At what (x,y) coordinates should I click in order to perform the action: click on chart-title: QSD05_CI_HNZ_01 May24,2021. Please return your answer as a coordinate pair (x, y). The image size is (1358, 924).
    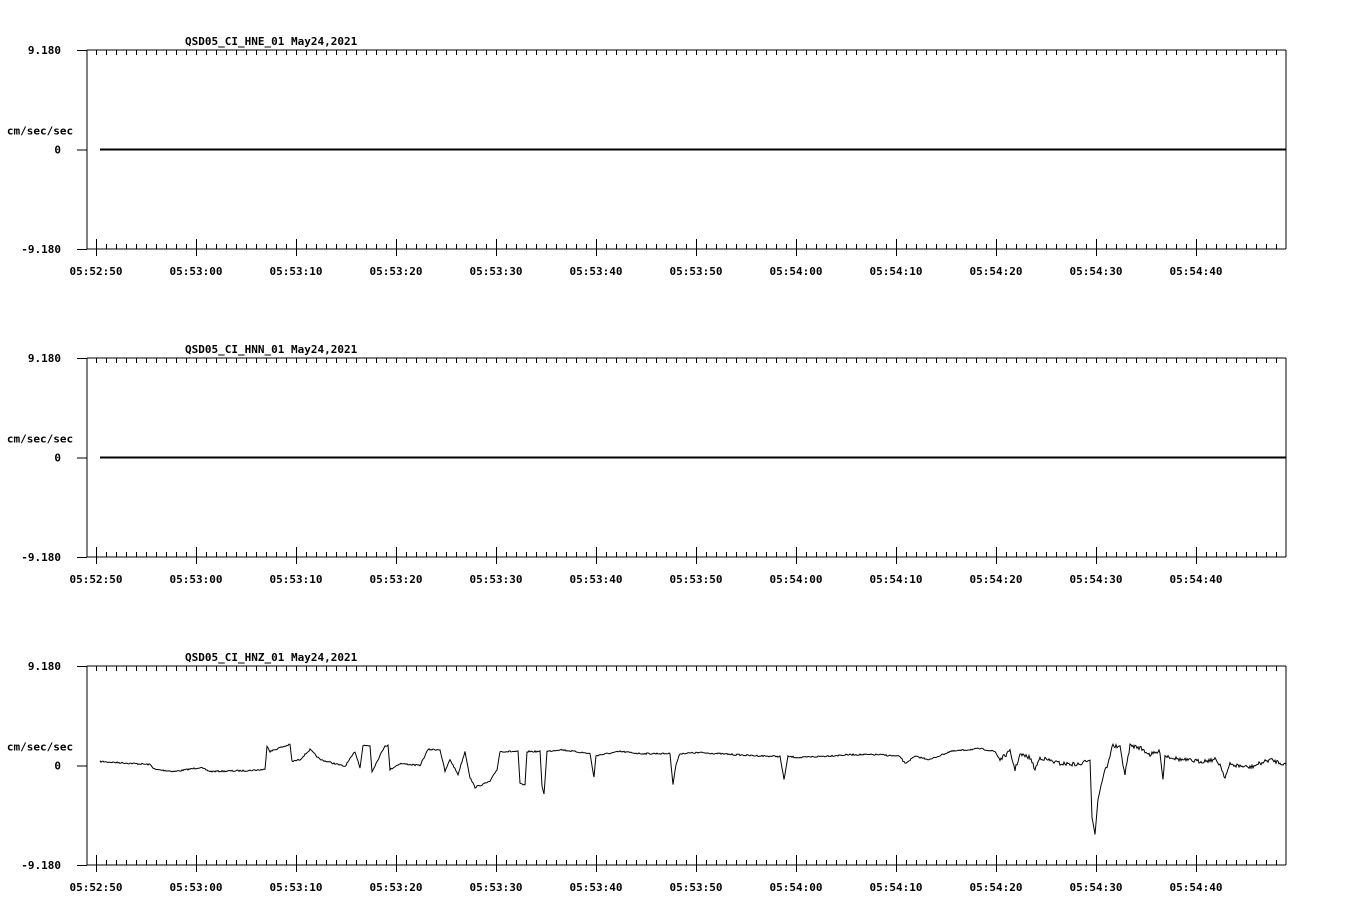
    Looking at the image, I should click on (271, 657).